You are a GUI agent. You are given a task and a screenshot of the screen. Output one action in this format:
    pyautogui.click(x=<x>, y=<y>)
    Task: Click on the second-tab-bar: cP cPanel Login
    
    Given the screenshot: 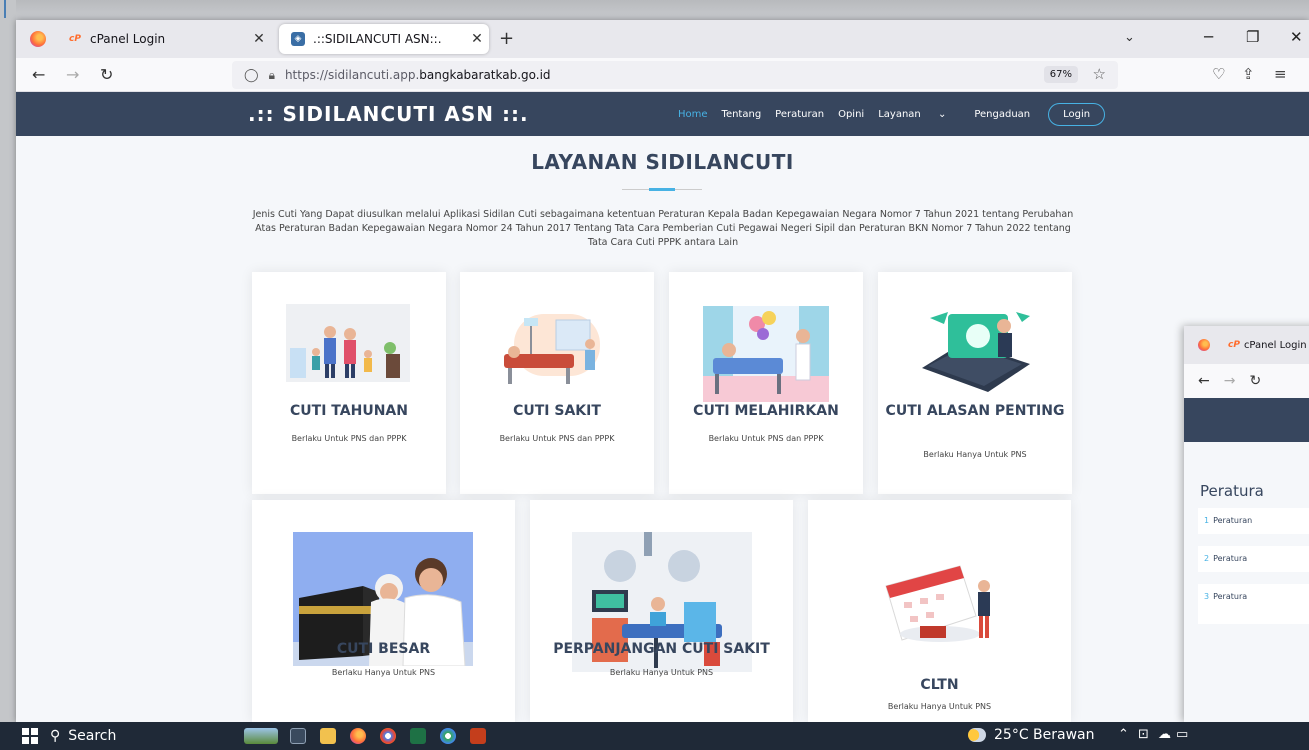 What is the action you would take?
    pyautogui.click(x=1246, y=345)
    